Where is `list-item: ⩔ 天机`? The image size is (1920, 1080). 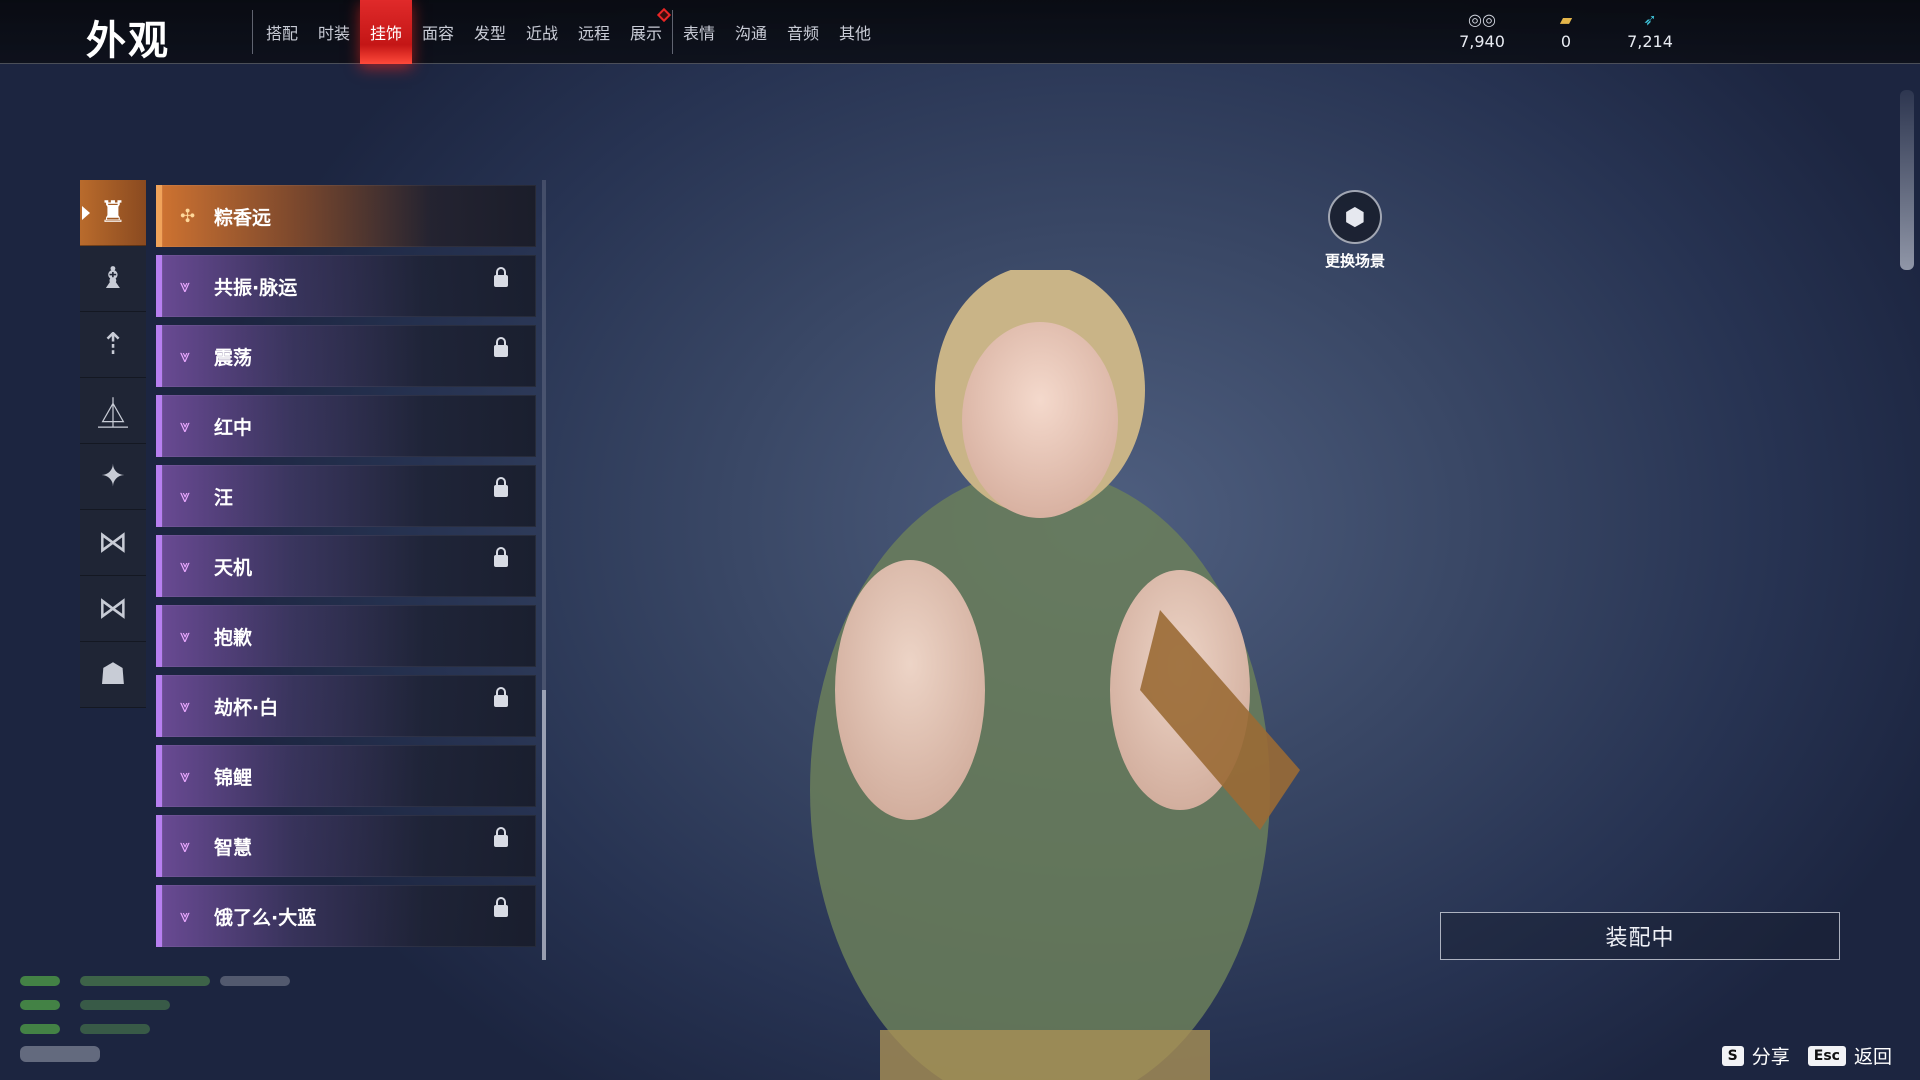 list-item: ⩔ 天机 is located at coordinates (346, 566).